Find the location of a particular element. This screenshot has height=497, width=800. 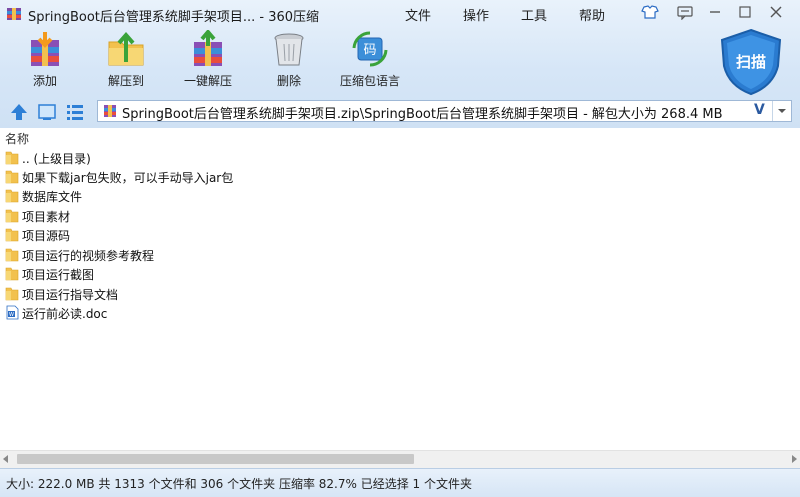

path-v-icon: V is located at coordinates (759, 110).